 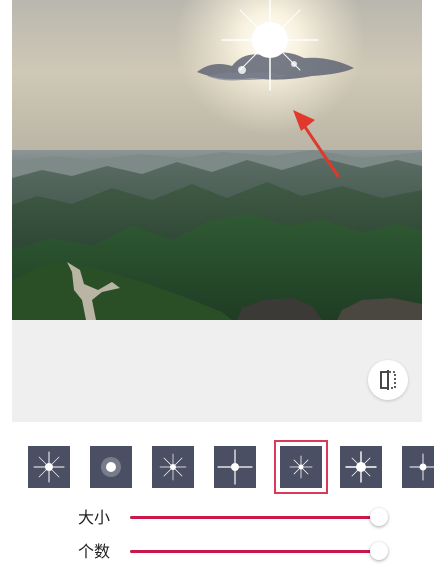 I want to click on star-flare-soft-glow-icon, so click(x=111, y=467).